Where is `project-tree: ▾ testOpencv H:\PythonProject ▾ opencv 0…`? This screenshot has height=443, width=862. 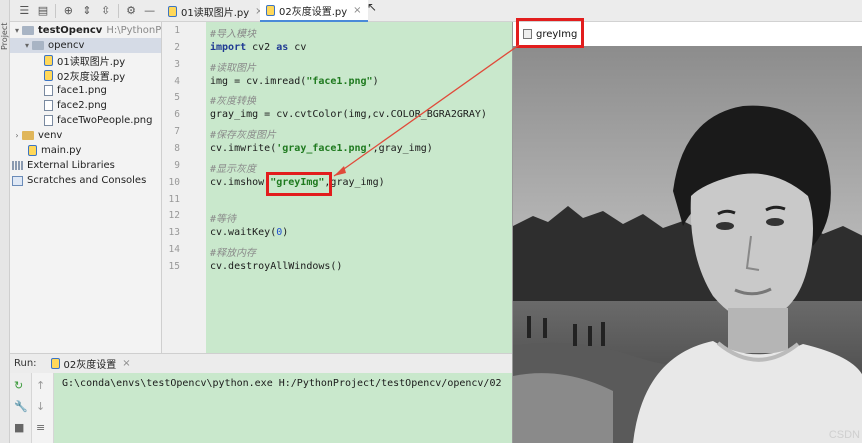 project-tree: ▾ testOpencv H:\PythonProject ▾ opencv 0… is located at coordinates (86, 187).